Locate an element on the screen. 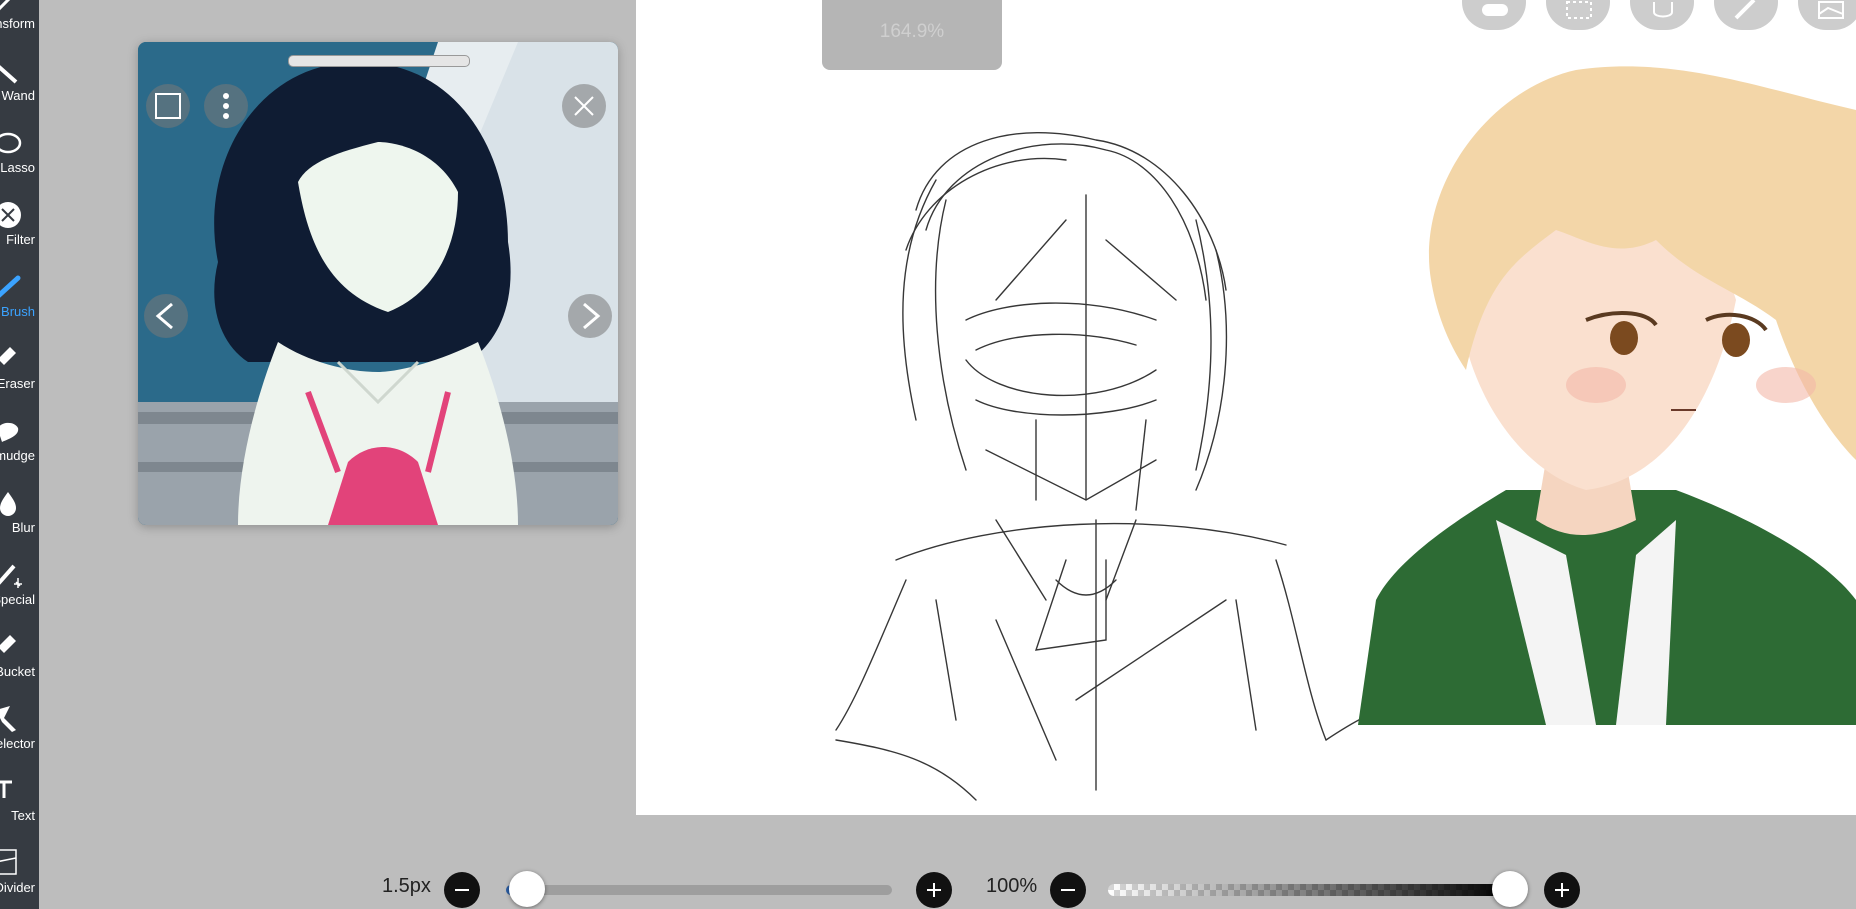 This screenshot has height=909, width=1856. opacity-decrease-button is located at coordinates (1068, 890).